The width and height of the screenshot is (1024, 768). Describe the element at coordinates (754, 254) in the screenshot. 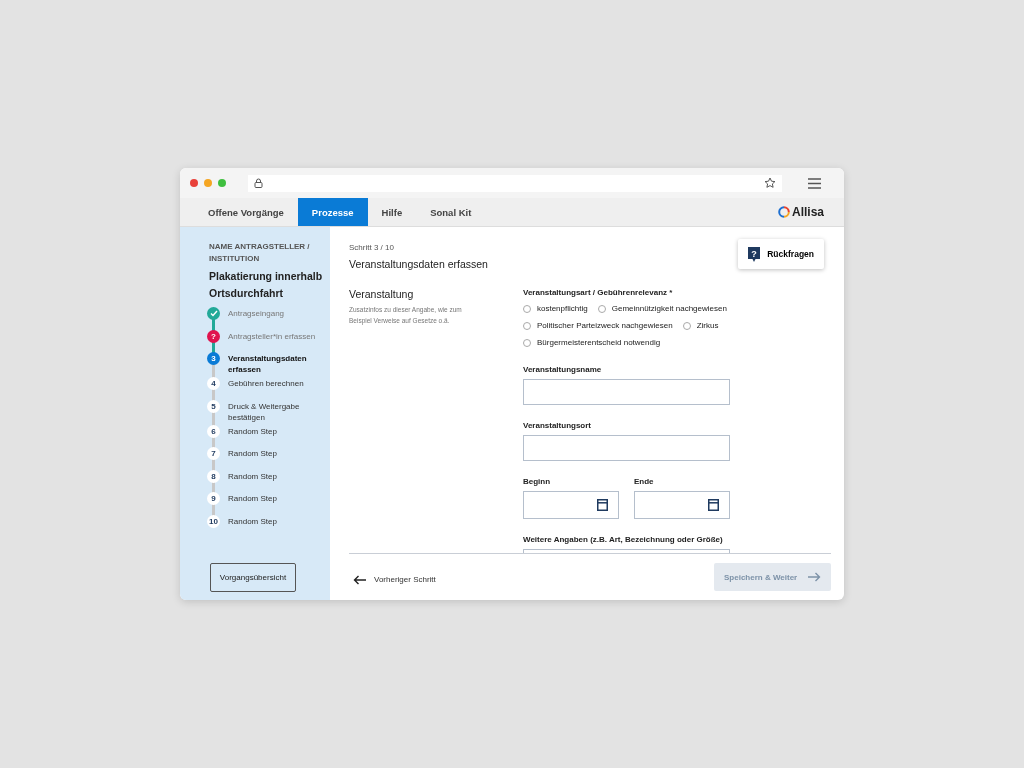

I see `question-bubble-icon: ?` at that location.